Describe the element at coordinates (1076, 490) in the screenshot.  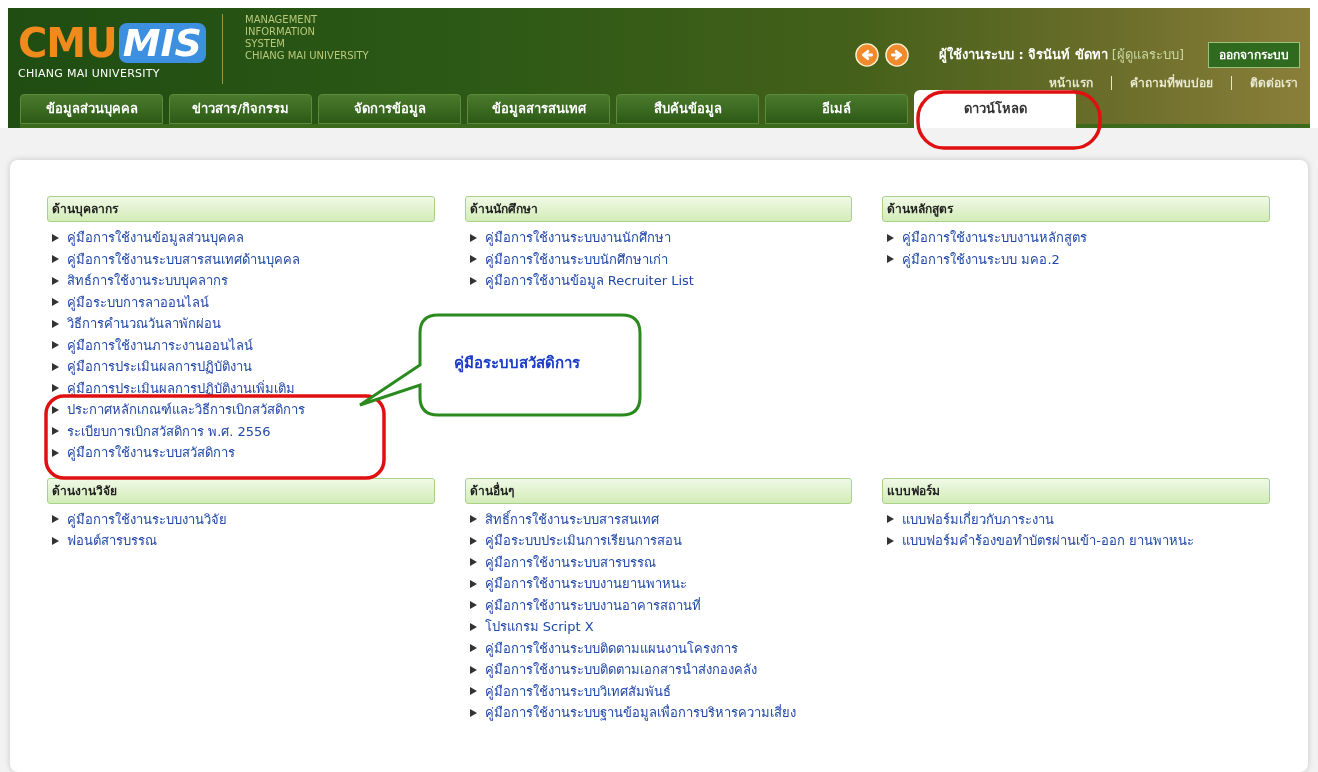
I see `section-header: แบบฟอร์ม` at that location.